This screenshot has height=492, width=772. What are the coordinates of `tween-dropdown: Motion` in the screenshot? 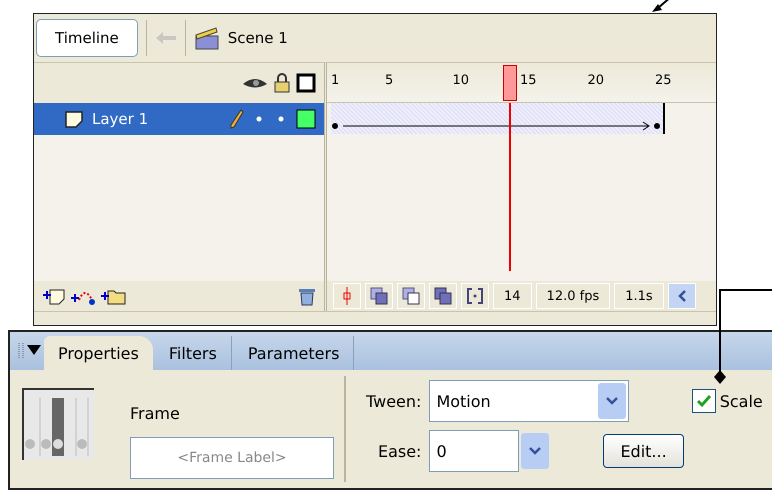 It's located at (529, 401).